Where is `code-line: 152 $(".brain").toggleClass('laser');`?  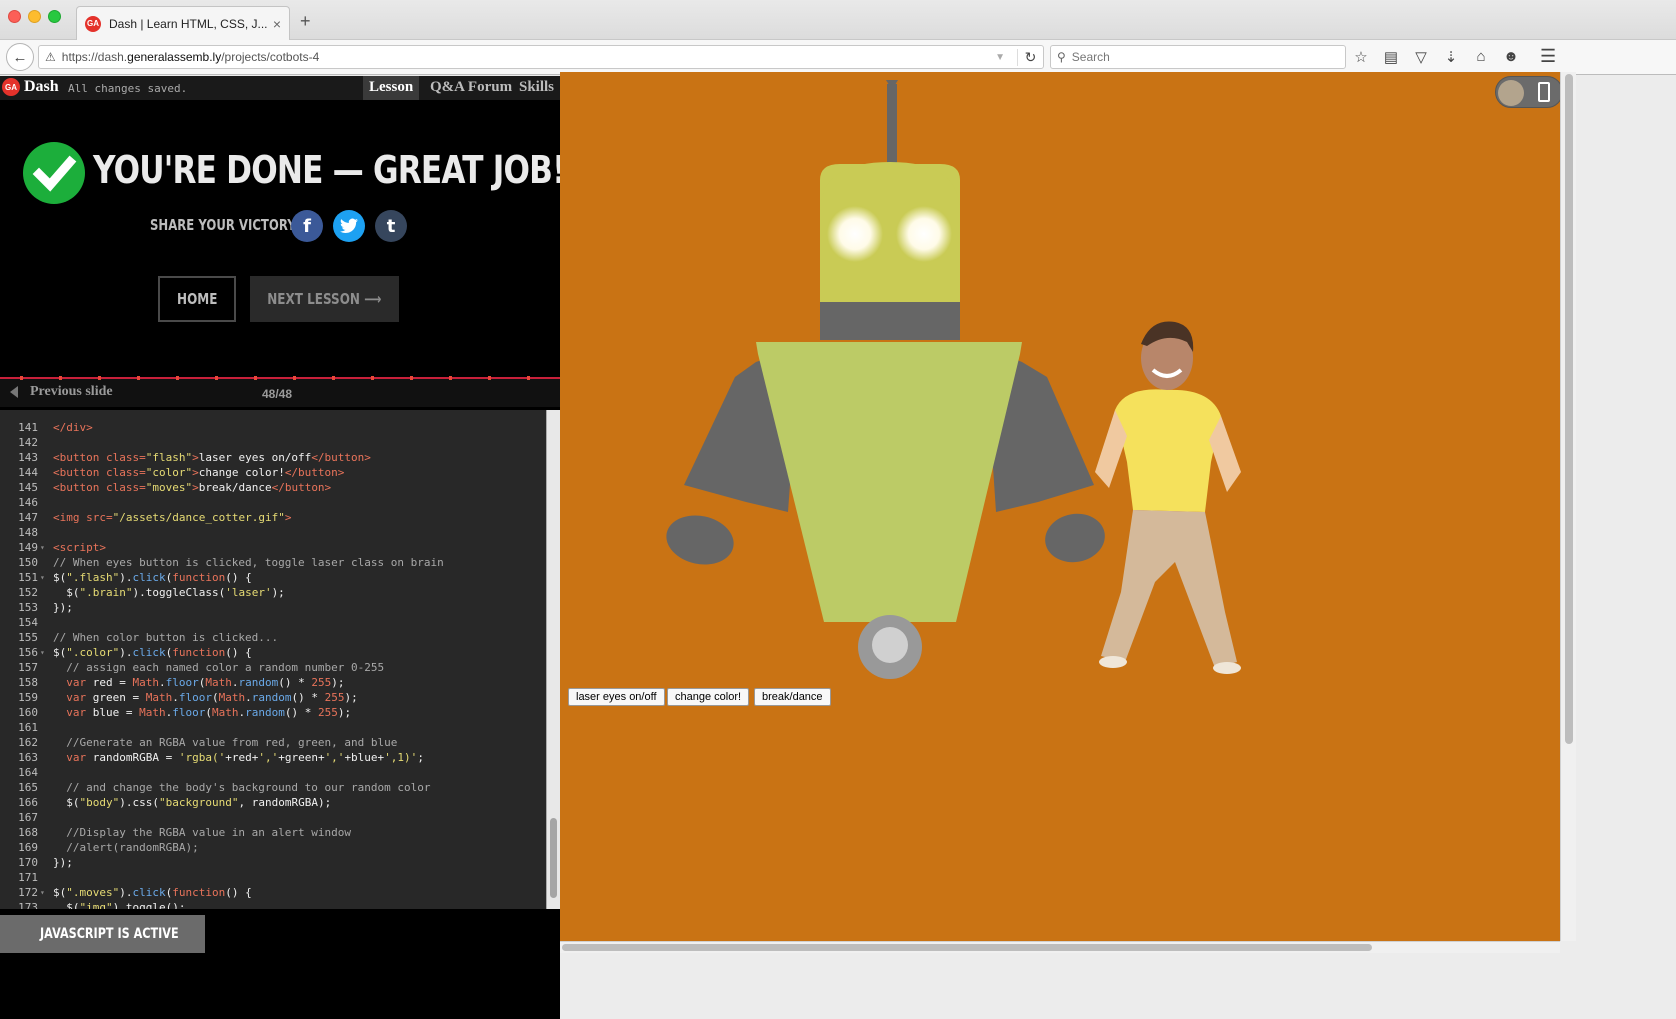
code-line: 152 $(".brain").toggleClass('laser'); is located at coordinates (273, 592).